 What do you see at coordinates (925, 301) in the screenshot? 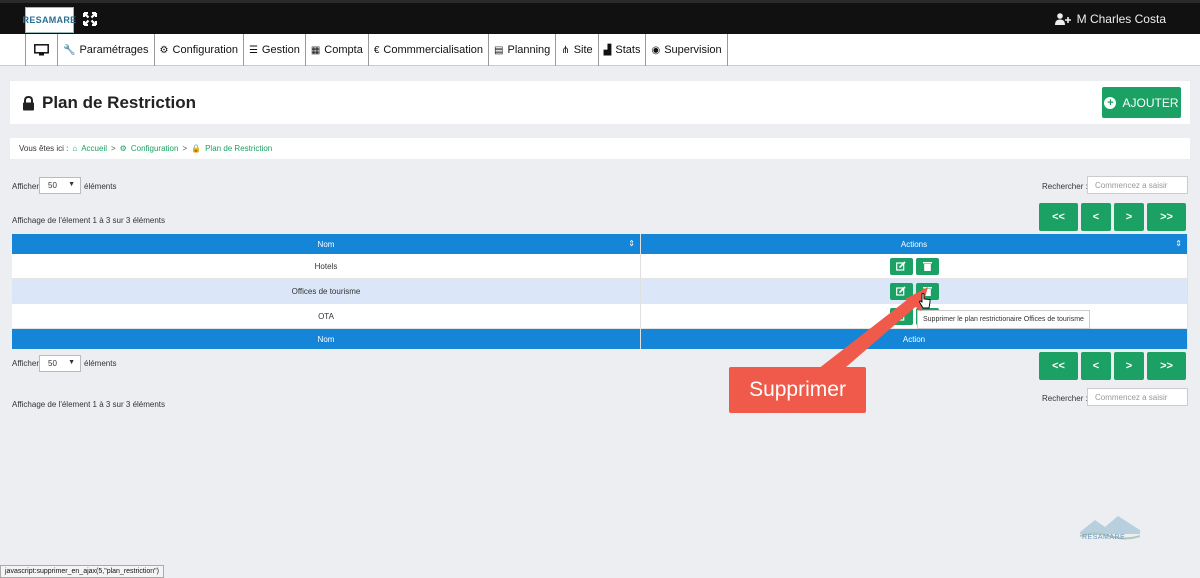
I see `hand-cursor-icon` at bounding box center [925, 301].